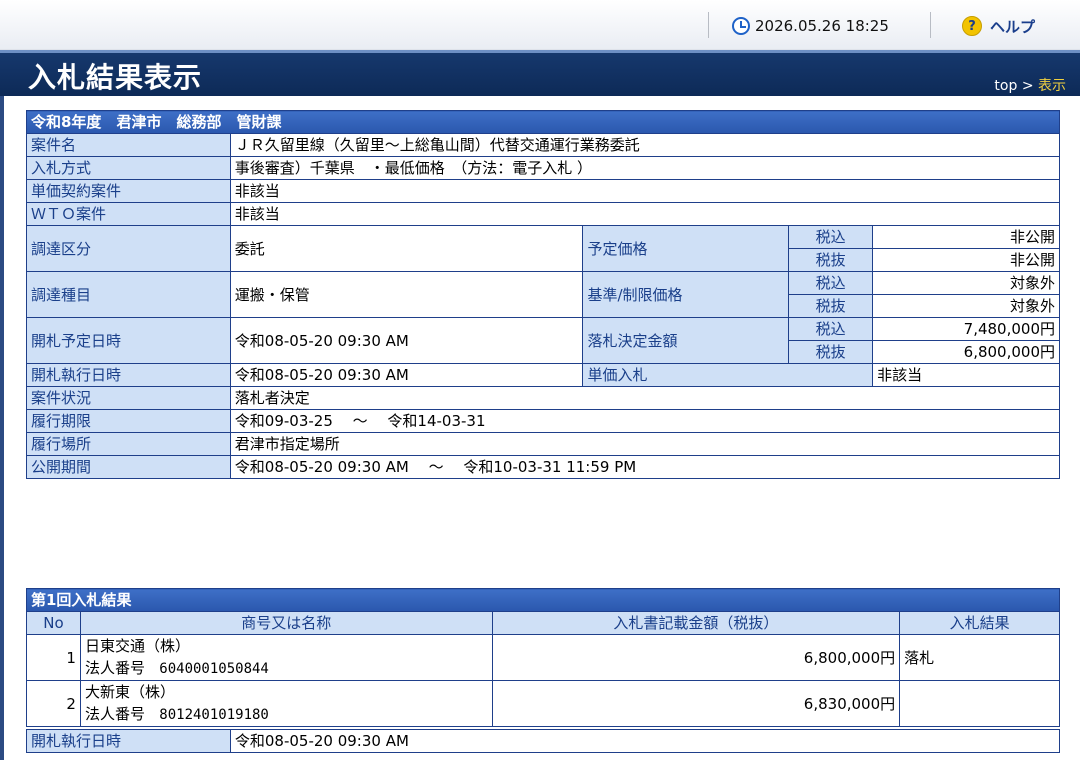 The image size is (1080, 760). Describe the element at coordinates (128, 340) in the screenshot. I see `label-scheduled-opening: 開札予定日時` at that location.